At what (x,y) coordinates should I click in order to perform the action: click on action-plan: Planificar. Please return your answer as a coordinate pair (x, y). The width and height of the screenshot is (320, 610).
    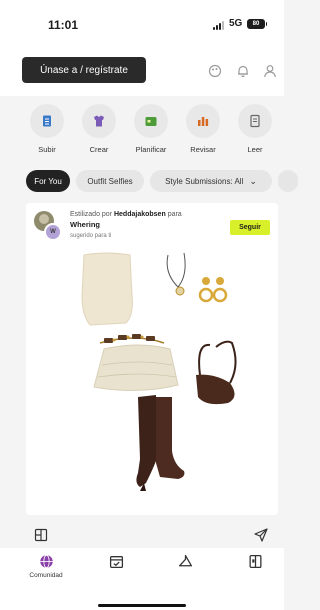
    Looking at the image, I should click on (151, 129).